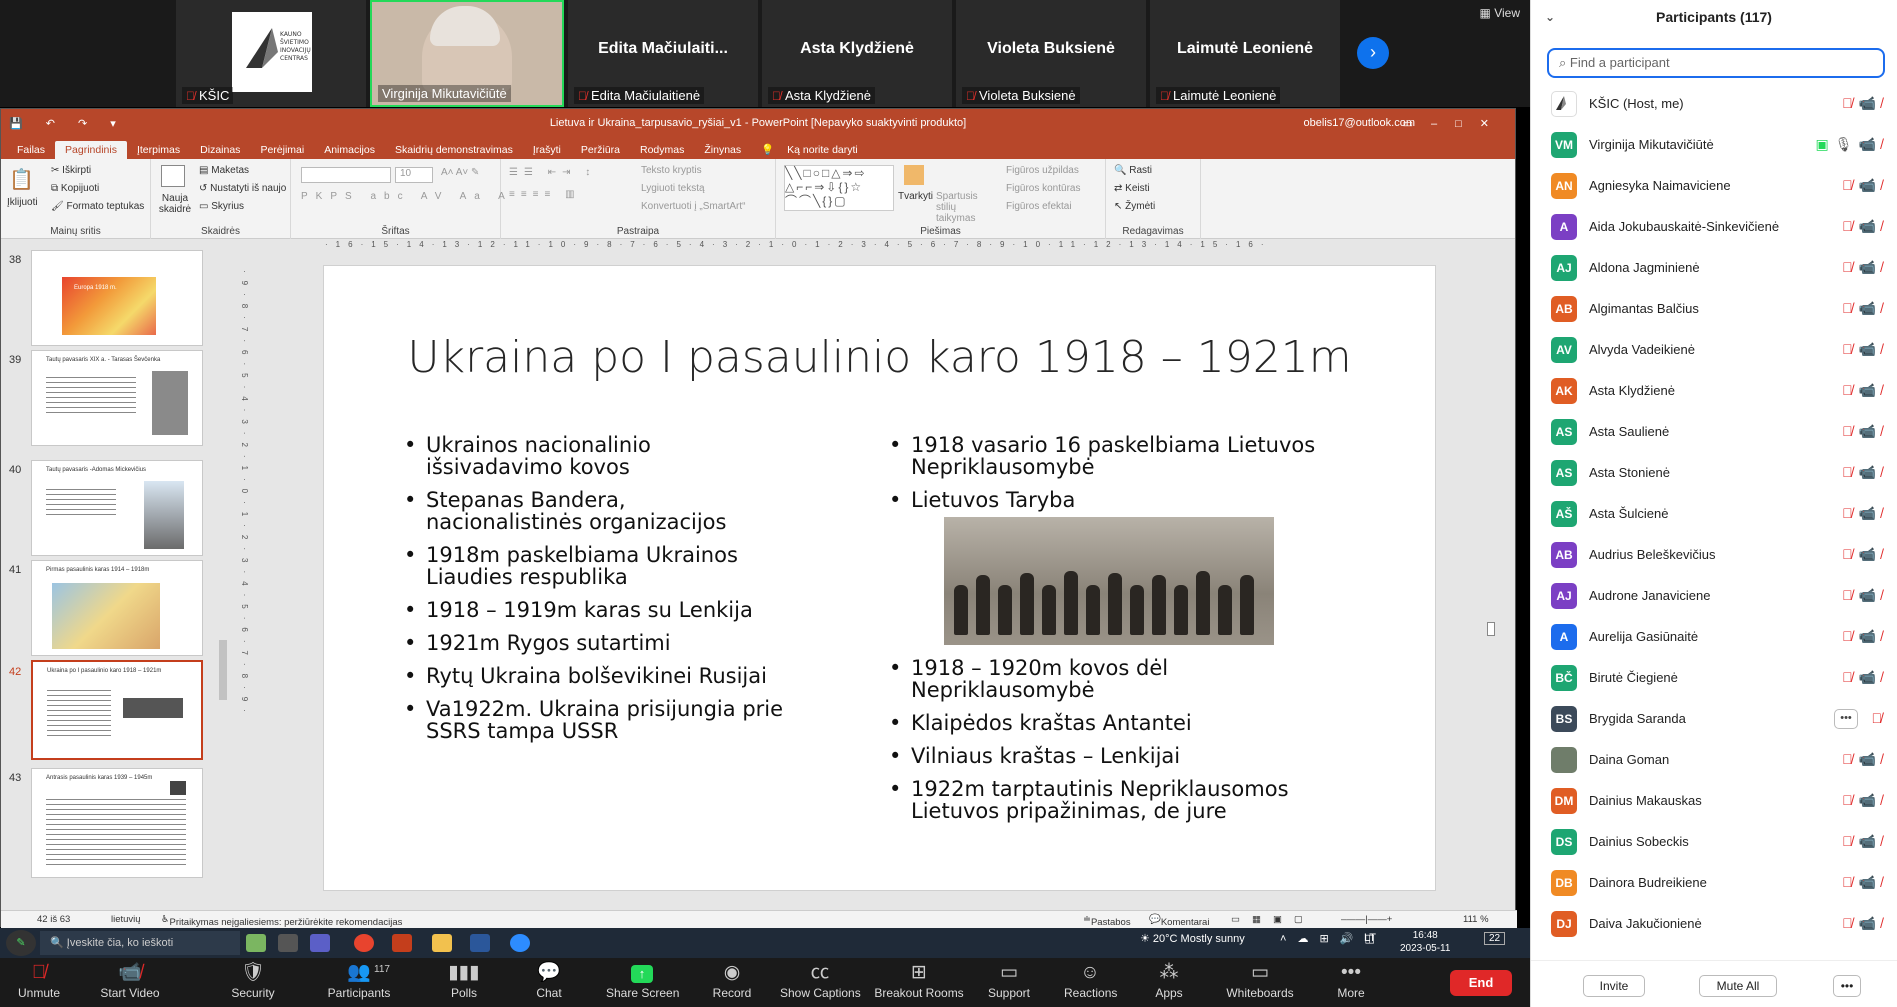 Image resolution: width=1897 pixels, height=1007 pixels. What do you see at coordinates (1192, 938) in the screenshot?
I see `weather-widget: ☀ 20°C Mostly sunny` at bounding box center [1192, 938].